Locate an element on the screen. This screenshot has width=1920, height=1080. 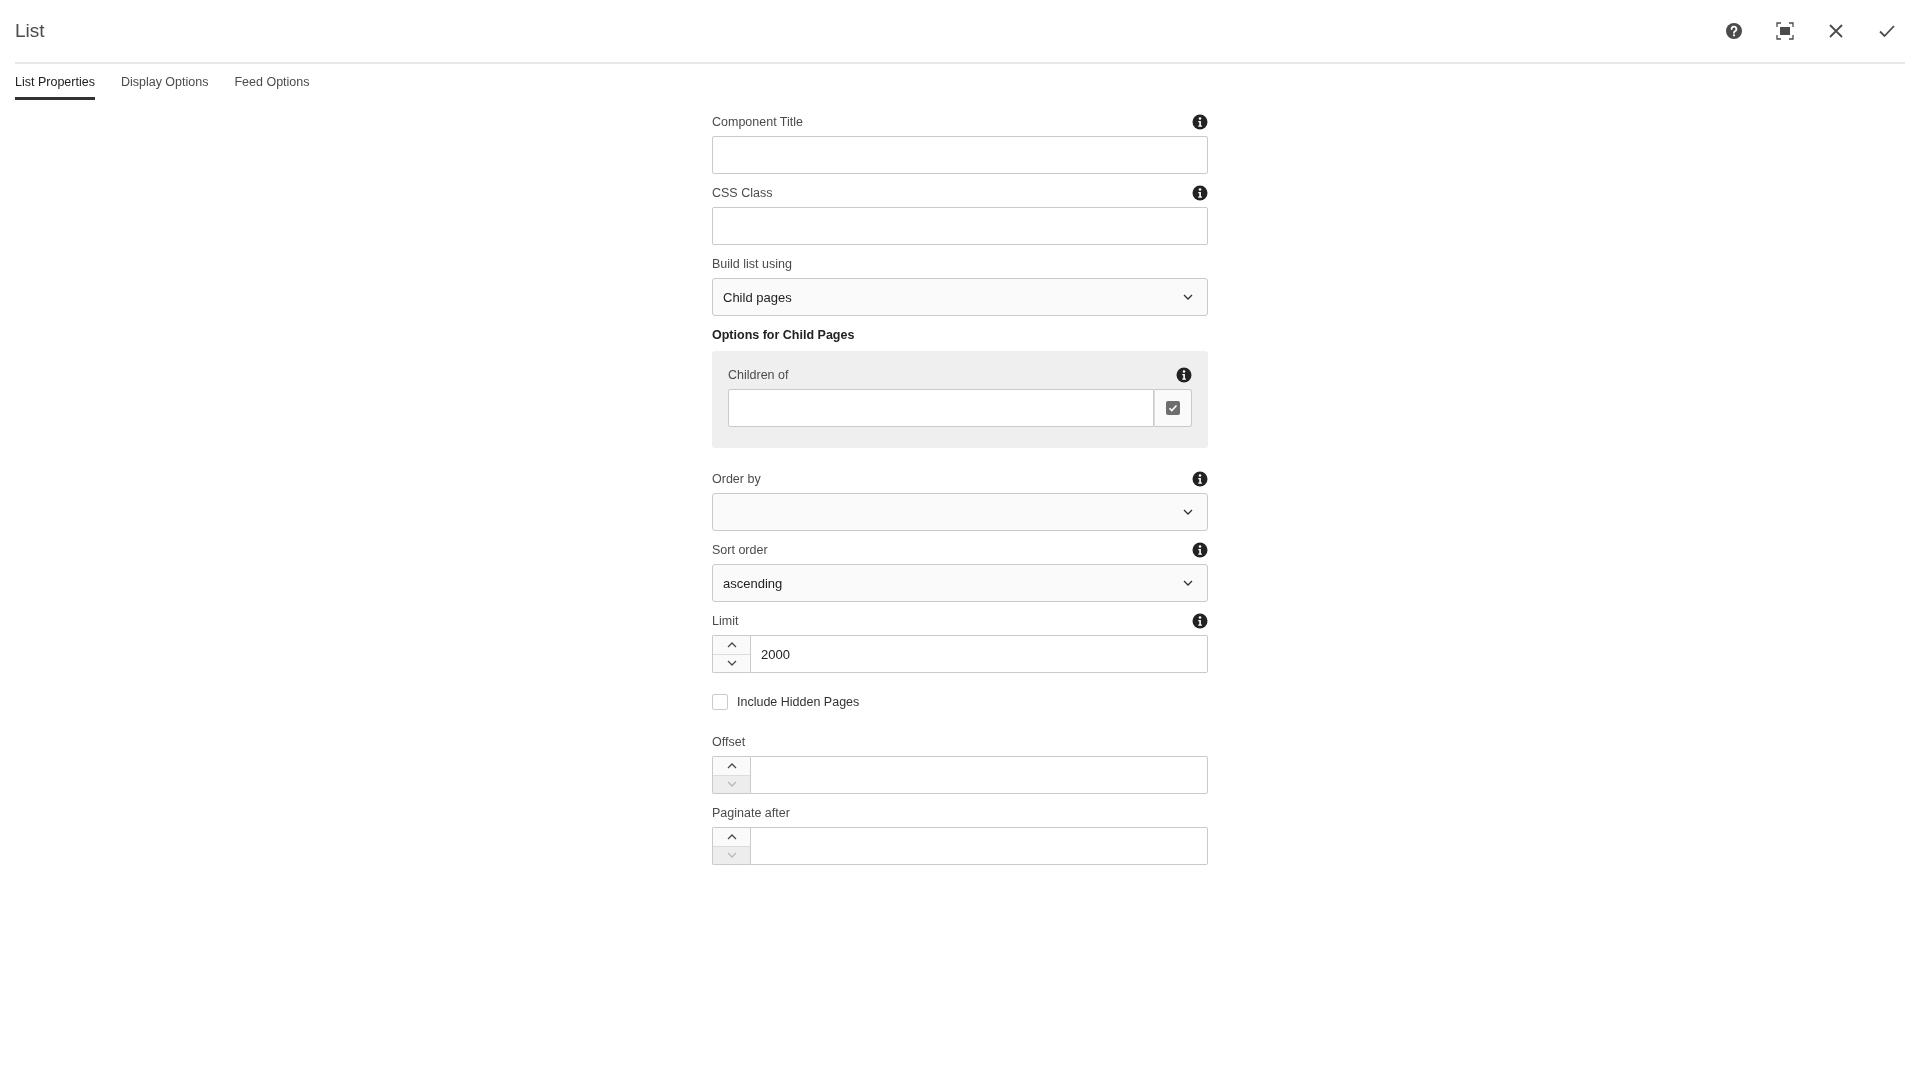
checkbox is located at coordinates (720, 702).